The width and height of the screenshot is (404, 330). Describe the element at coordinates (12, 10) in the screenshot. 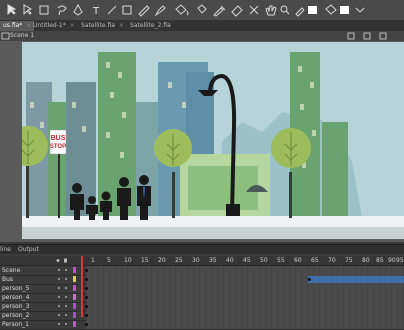

I see `selection-tool-icon` at that location.